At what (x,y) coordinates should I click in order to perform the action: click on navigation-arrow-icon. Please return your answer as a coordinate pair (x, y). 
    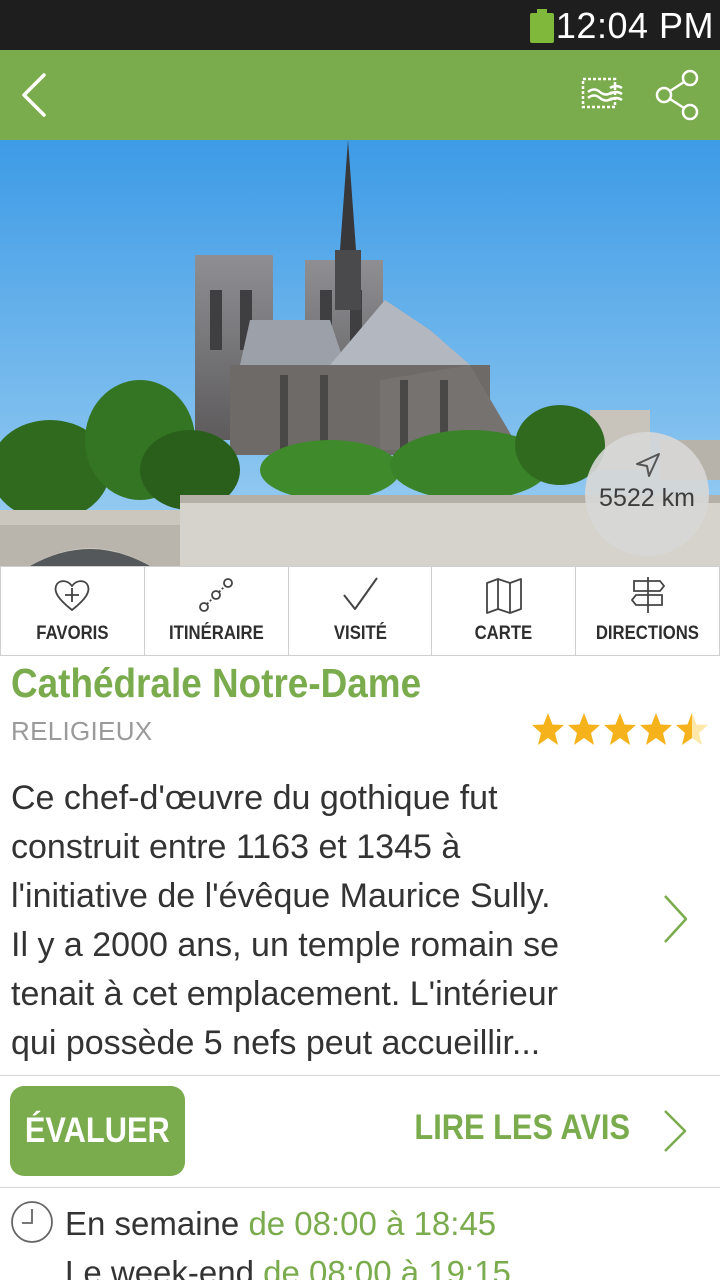
    Looking at the image, I should click on (648, 465).